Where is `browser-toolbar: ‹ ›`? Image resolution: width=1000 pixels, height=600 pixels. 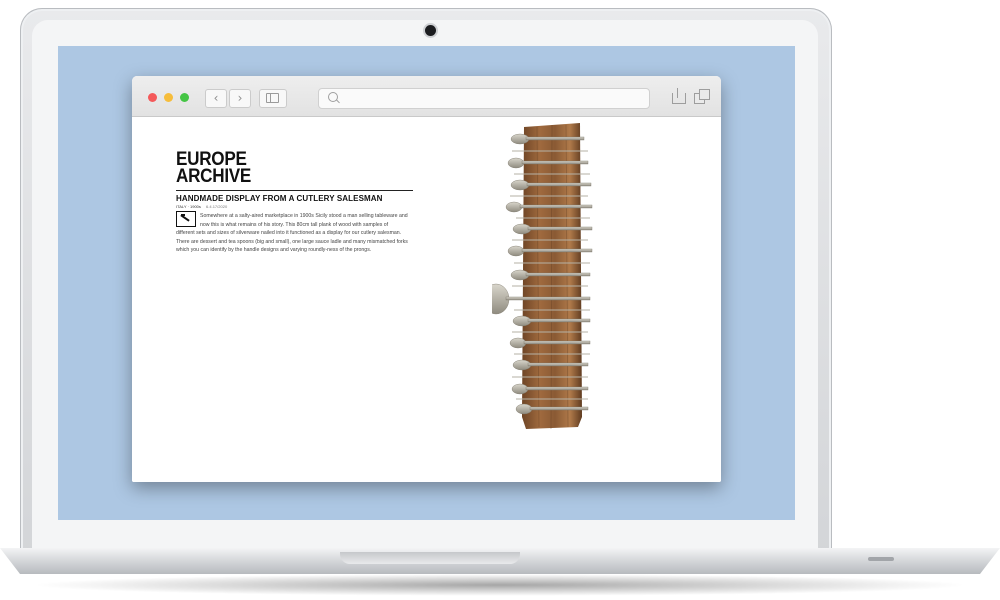 browser-toolbar: ‹ › is located at coordinates (426, 96).